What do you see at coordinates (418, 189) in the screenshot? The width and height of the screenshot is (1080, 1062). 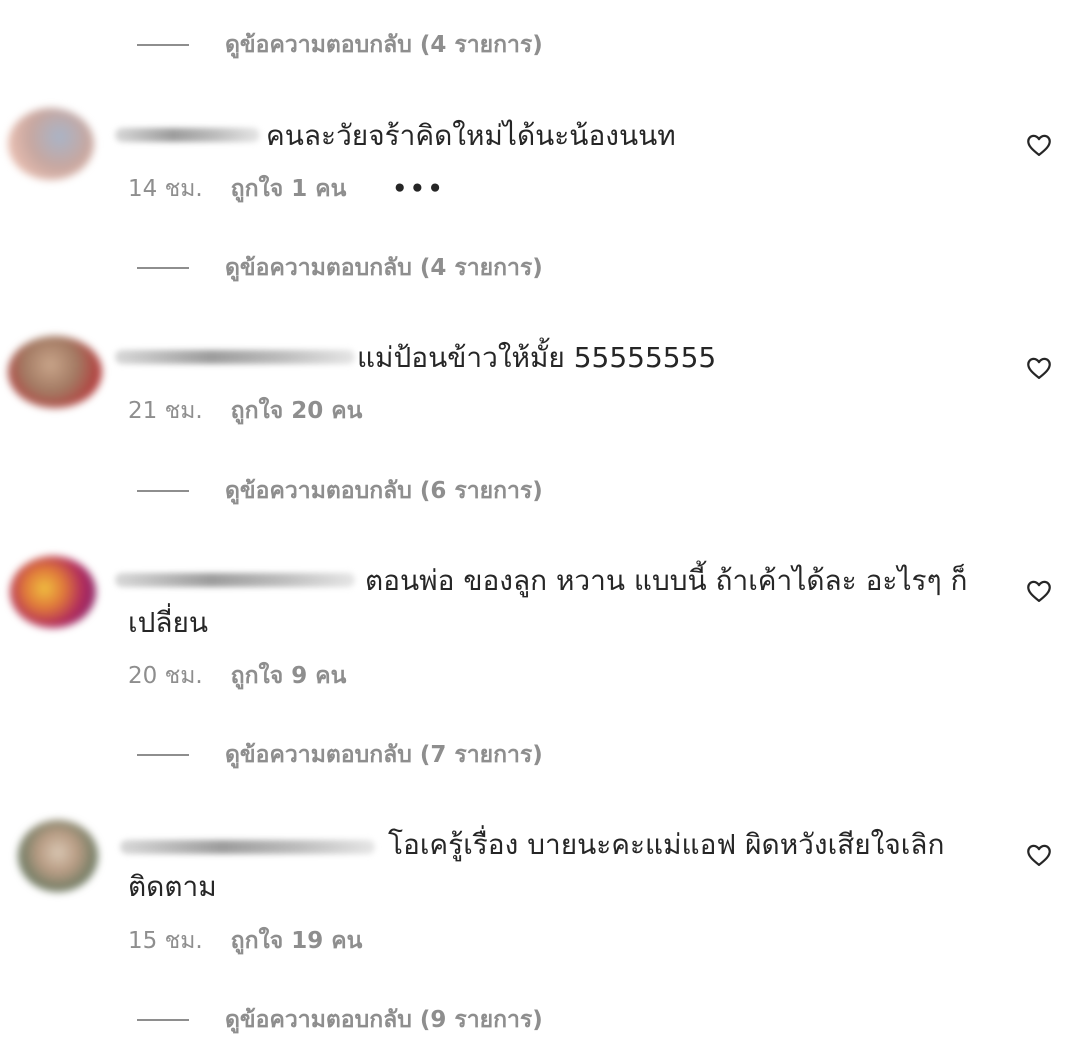 I see `more-options-icon: •••` at bounding box center [418, 189].